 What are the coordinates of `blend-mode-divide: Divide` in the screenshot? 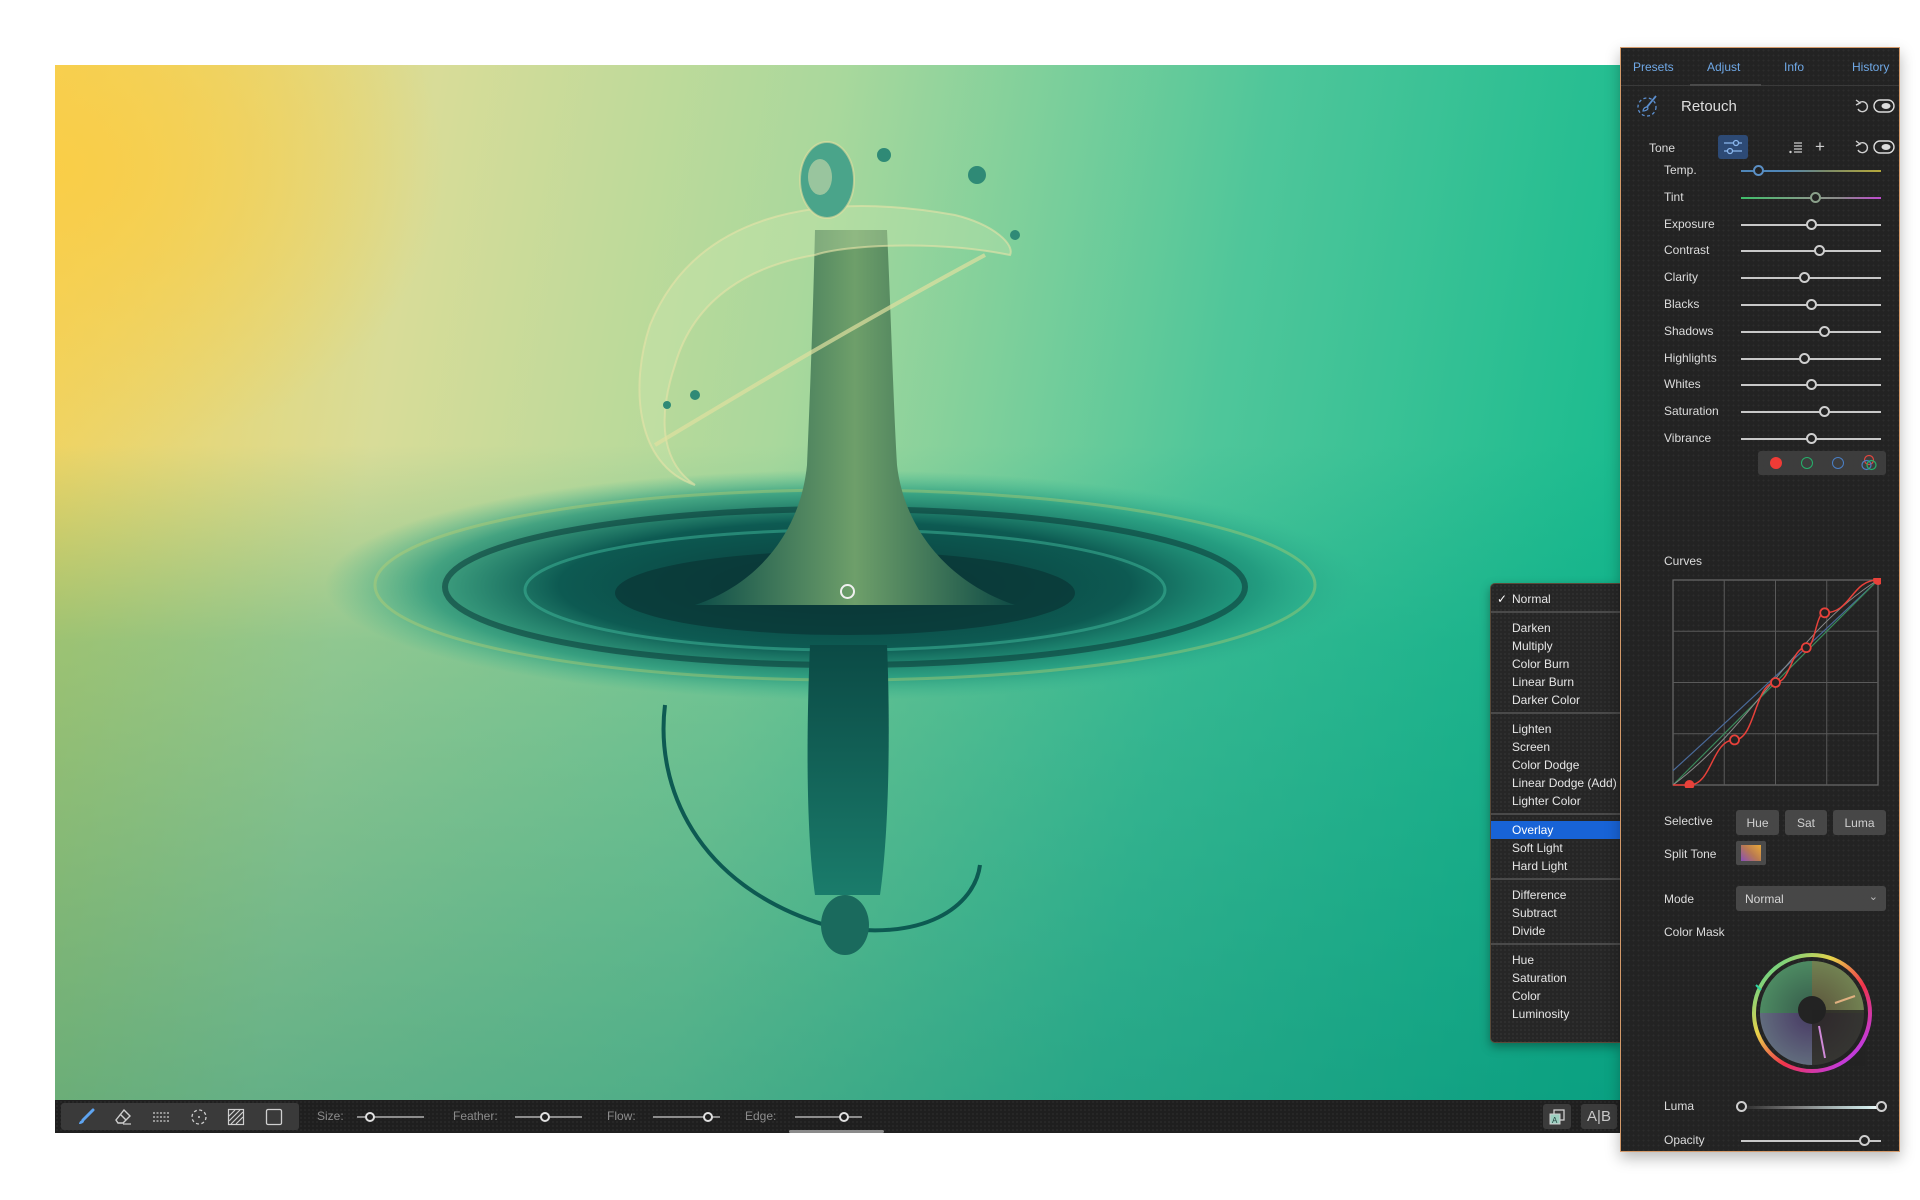 It's located at (1556, 931).